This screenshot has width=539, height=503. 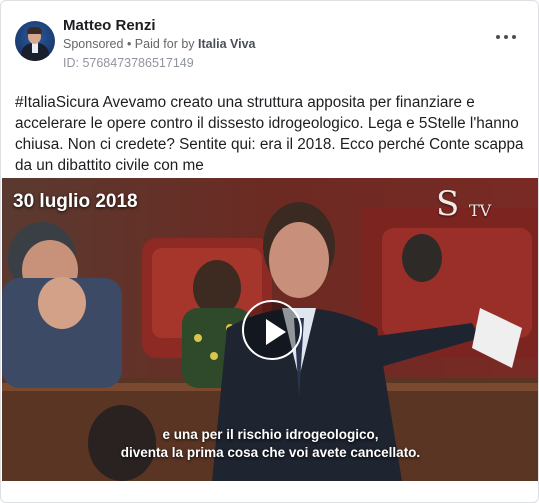 I want to click on avatar-hair-shape, so click(x=34, y=30).